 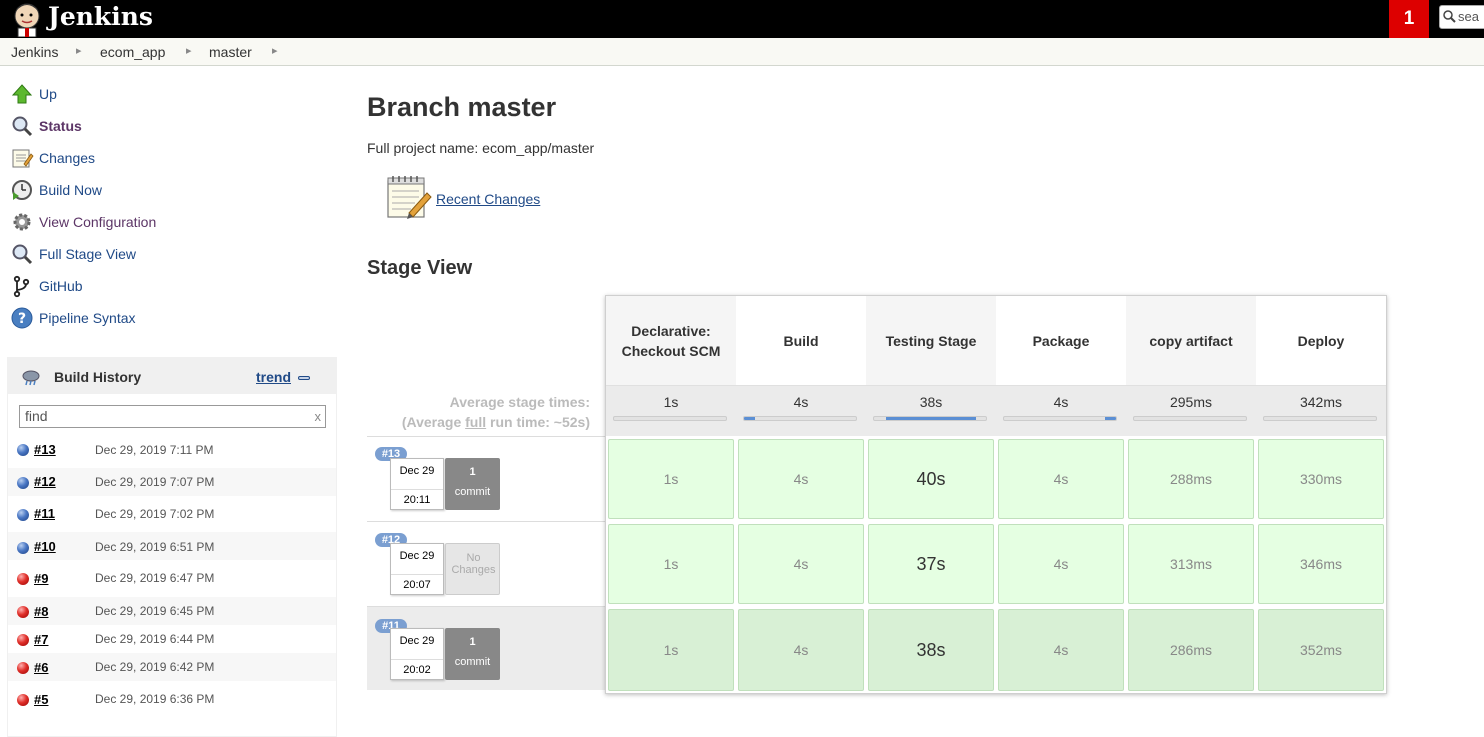 I want to click on up-arrow-icon, so click(x=22, y=94).